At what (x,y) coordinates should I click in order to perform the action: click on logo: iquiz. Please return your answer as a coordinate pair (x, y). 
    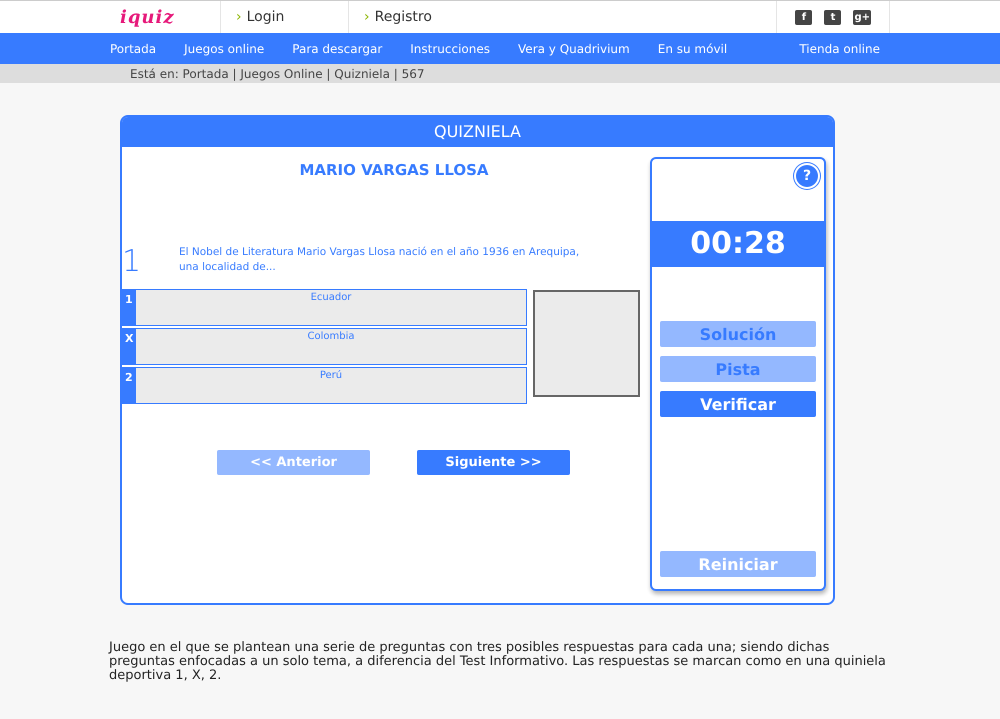
    Looking at the image, I should click on (165, 17).